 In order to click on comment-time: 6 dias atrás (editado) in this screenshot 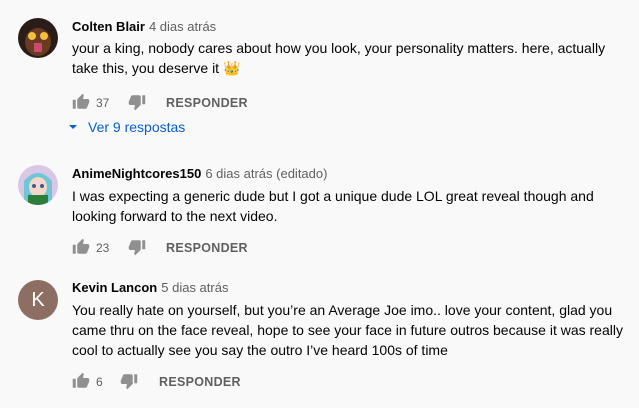, I will do `click(266, 173)`.